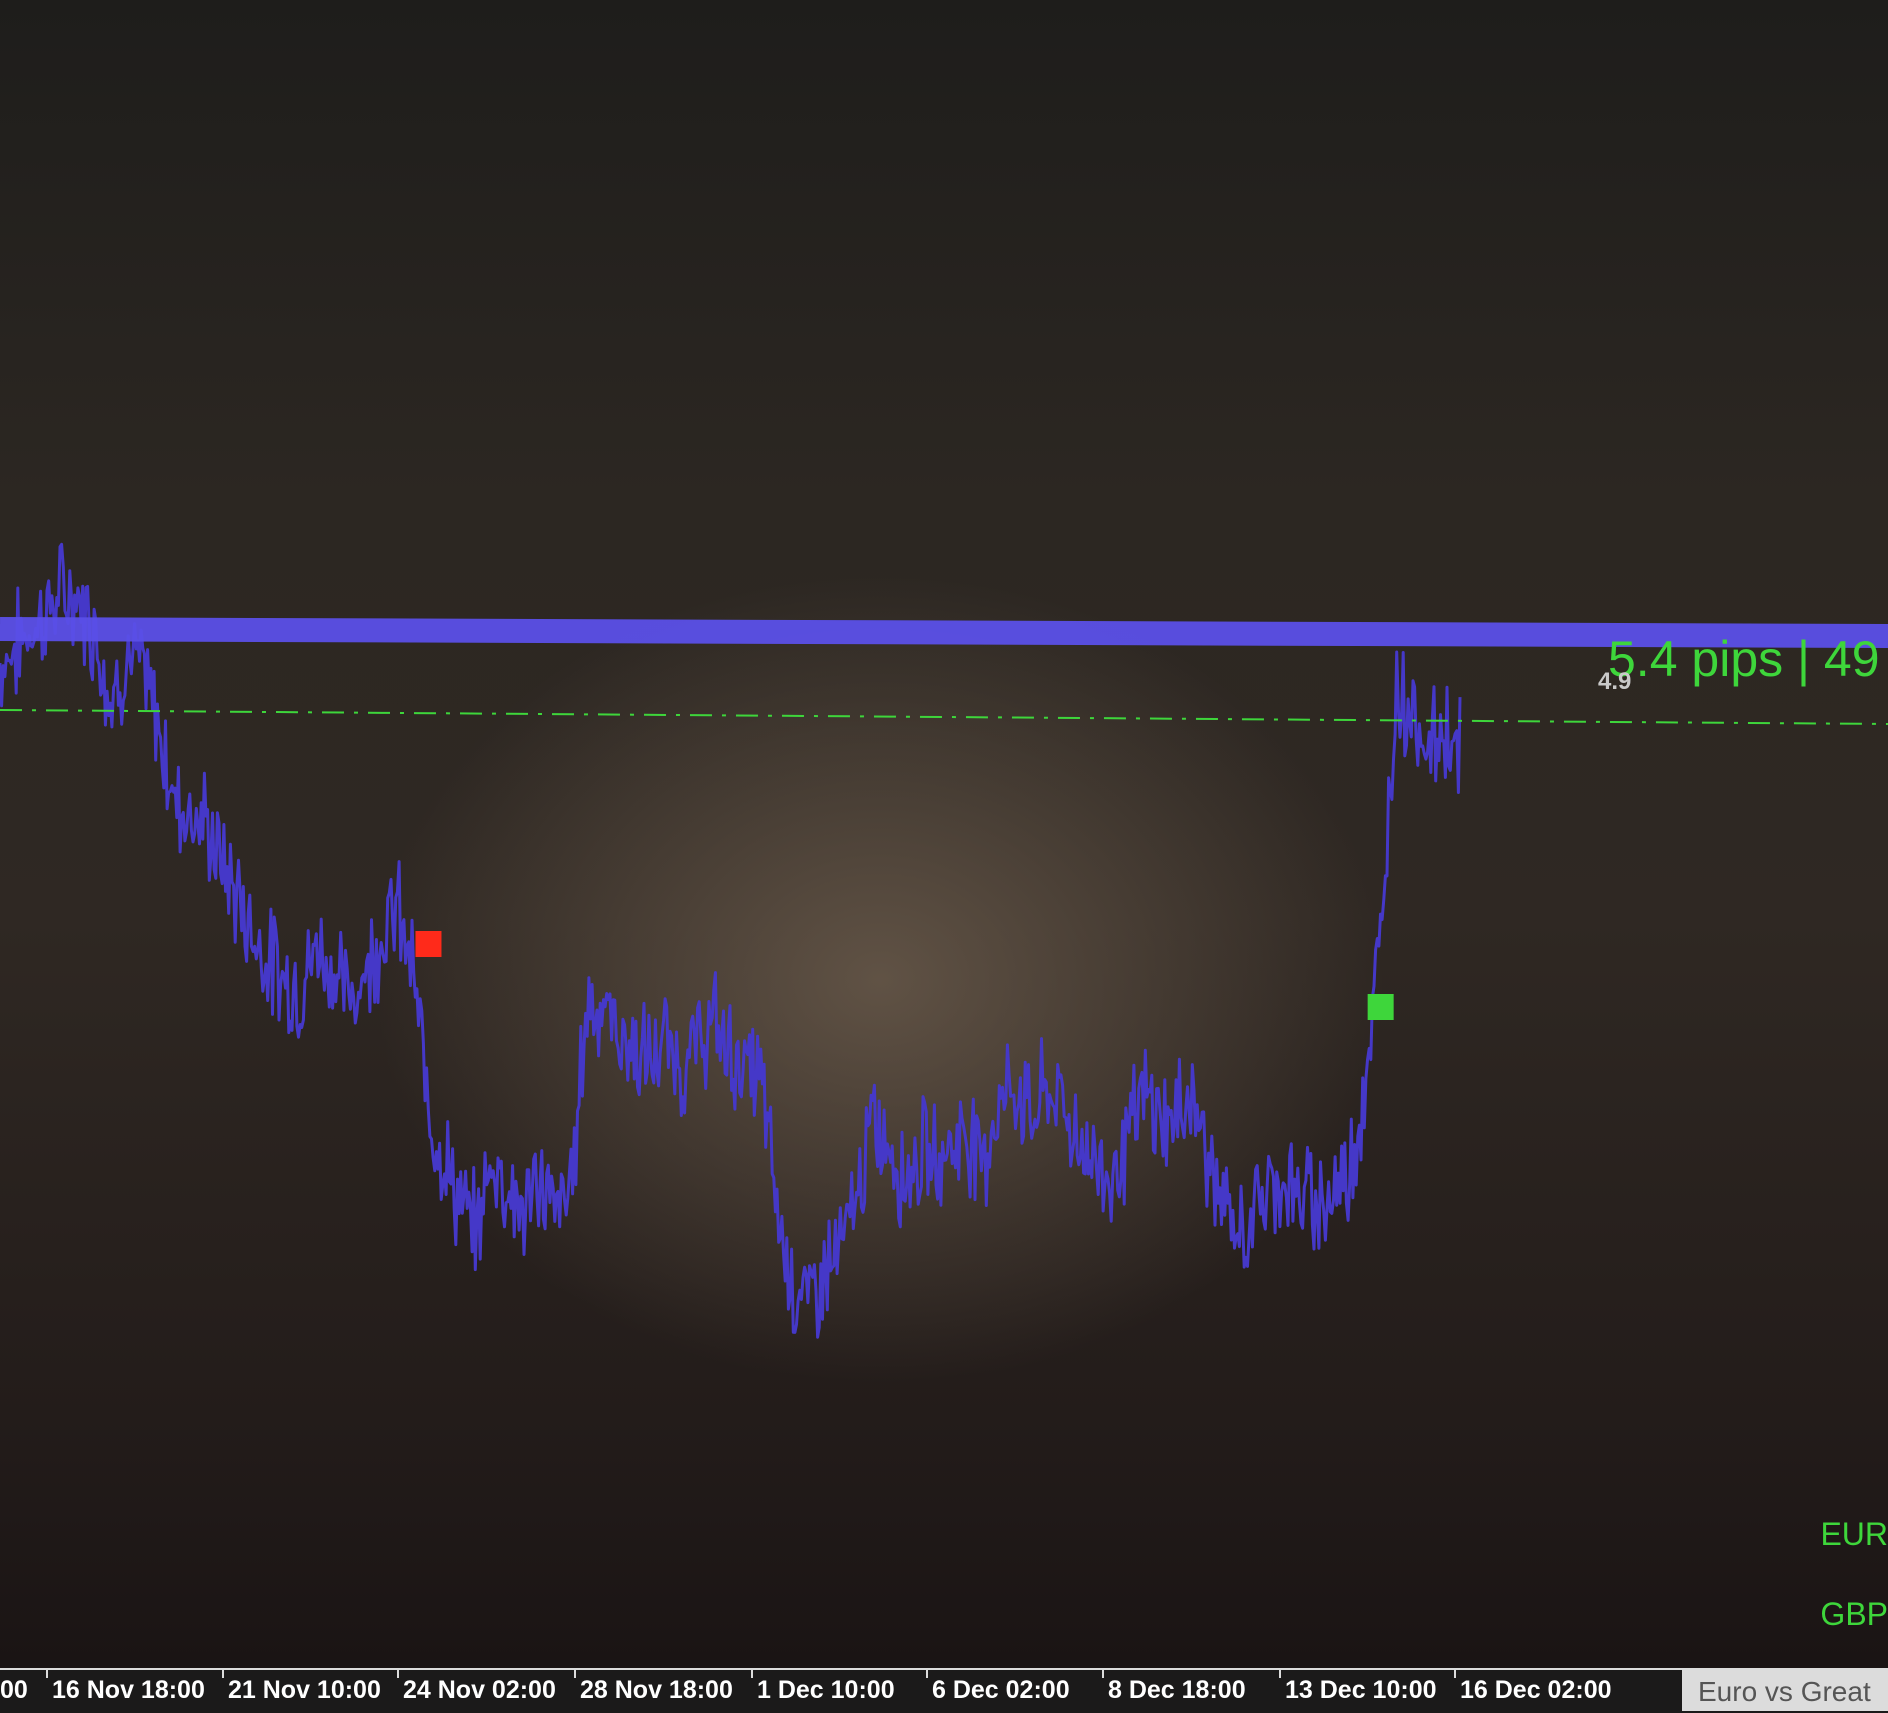 The height and width of the screenshot is (1713, 1888). I want to click on level-value-label: 4.9, so click(1615, 681).